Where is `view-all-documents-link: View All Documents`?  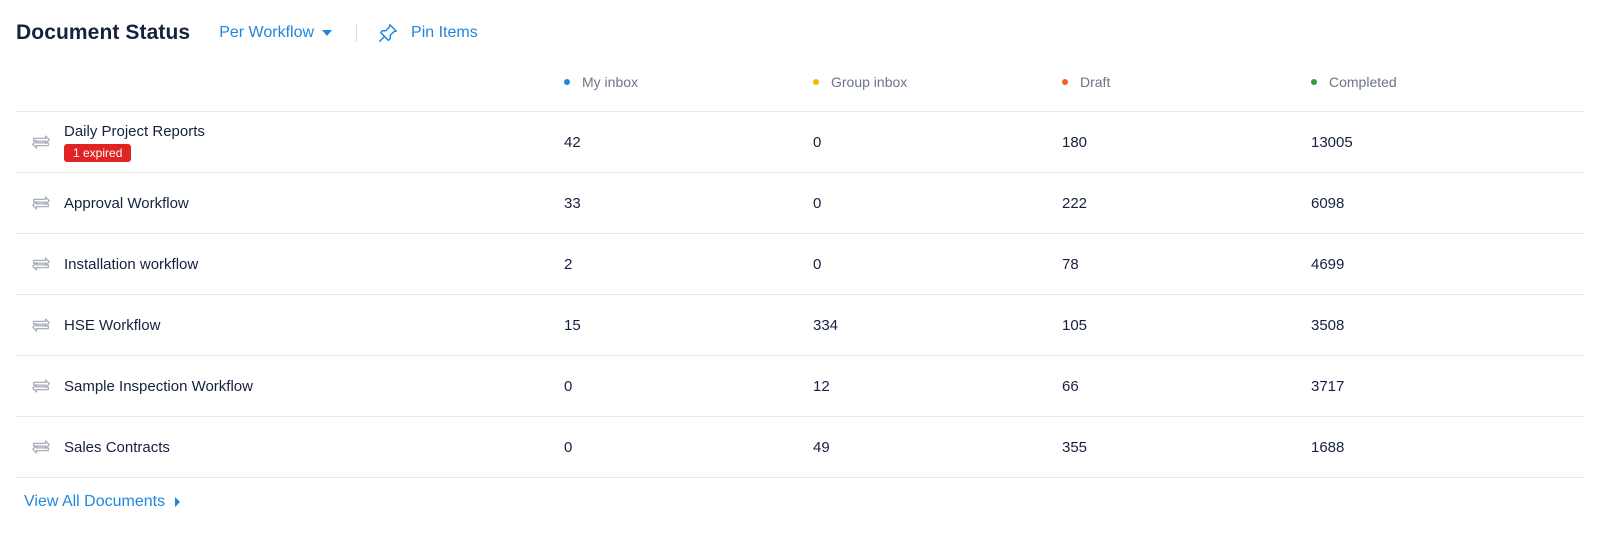
view-all-documents-link: View All Documents is located at coordinates (102, 502).